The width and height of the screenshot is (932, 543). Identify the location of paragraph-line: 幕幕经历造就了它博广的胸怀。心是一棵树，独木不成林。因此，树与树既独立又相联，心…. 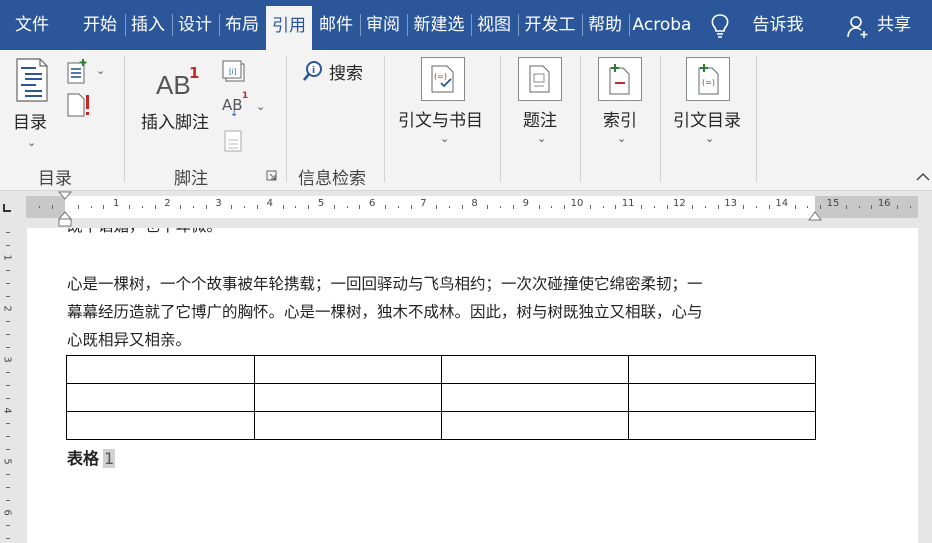
(442, 312).